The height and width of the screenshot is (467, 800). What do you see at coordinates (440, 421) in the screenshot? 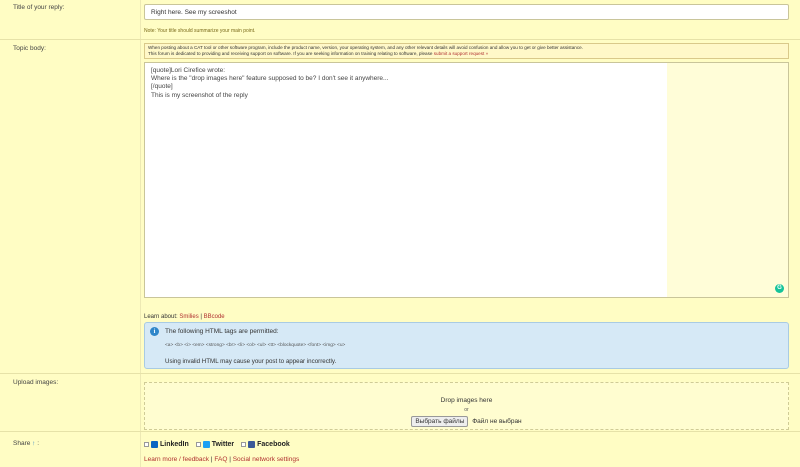
I see `choose-files-button: Выбрать файлы` at bounding box center [440, 421].